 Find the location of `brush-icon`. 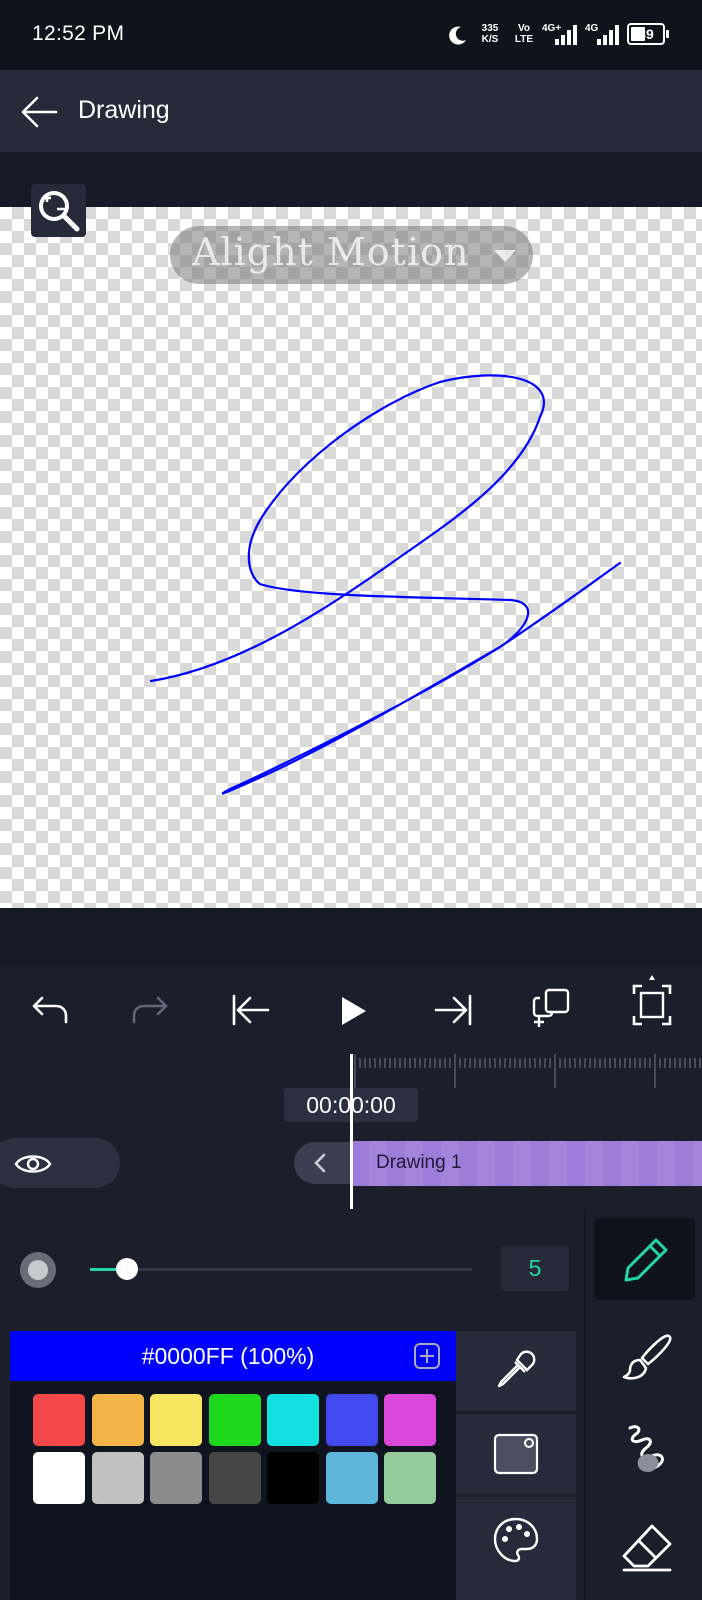

brush-icon is located at coordinates (647, 1357).